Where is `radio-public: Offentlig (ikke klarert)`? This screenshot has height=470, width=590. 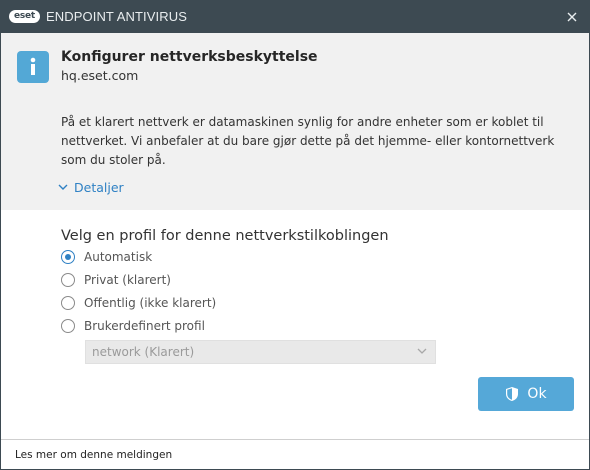 radio-public: Offentlig (ikke klarert) is located at coordinates (138, 303).